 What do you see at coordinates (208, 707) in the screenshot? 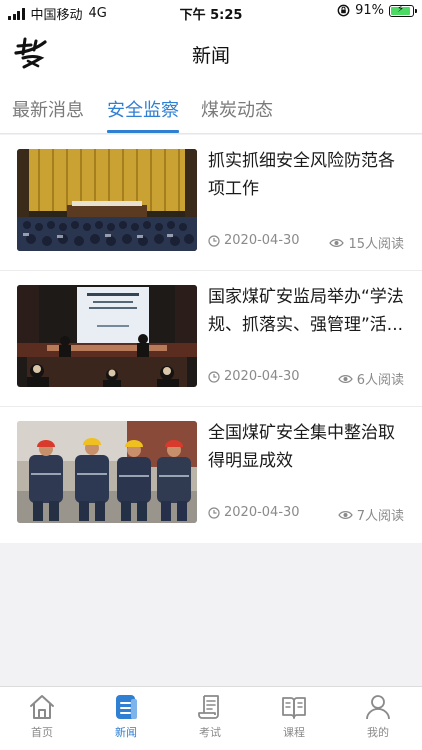
I see `exam-scroll-icon` at bounding box center [208, 707].